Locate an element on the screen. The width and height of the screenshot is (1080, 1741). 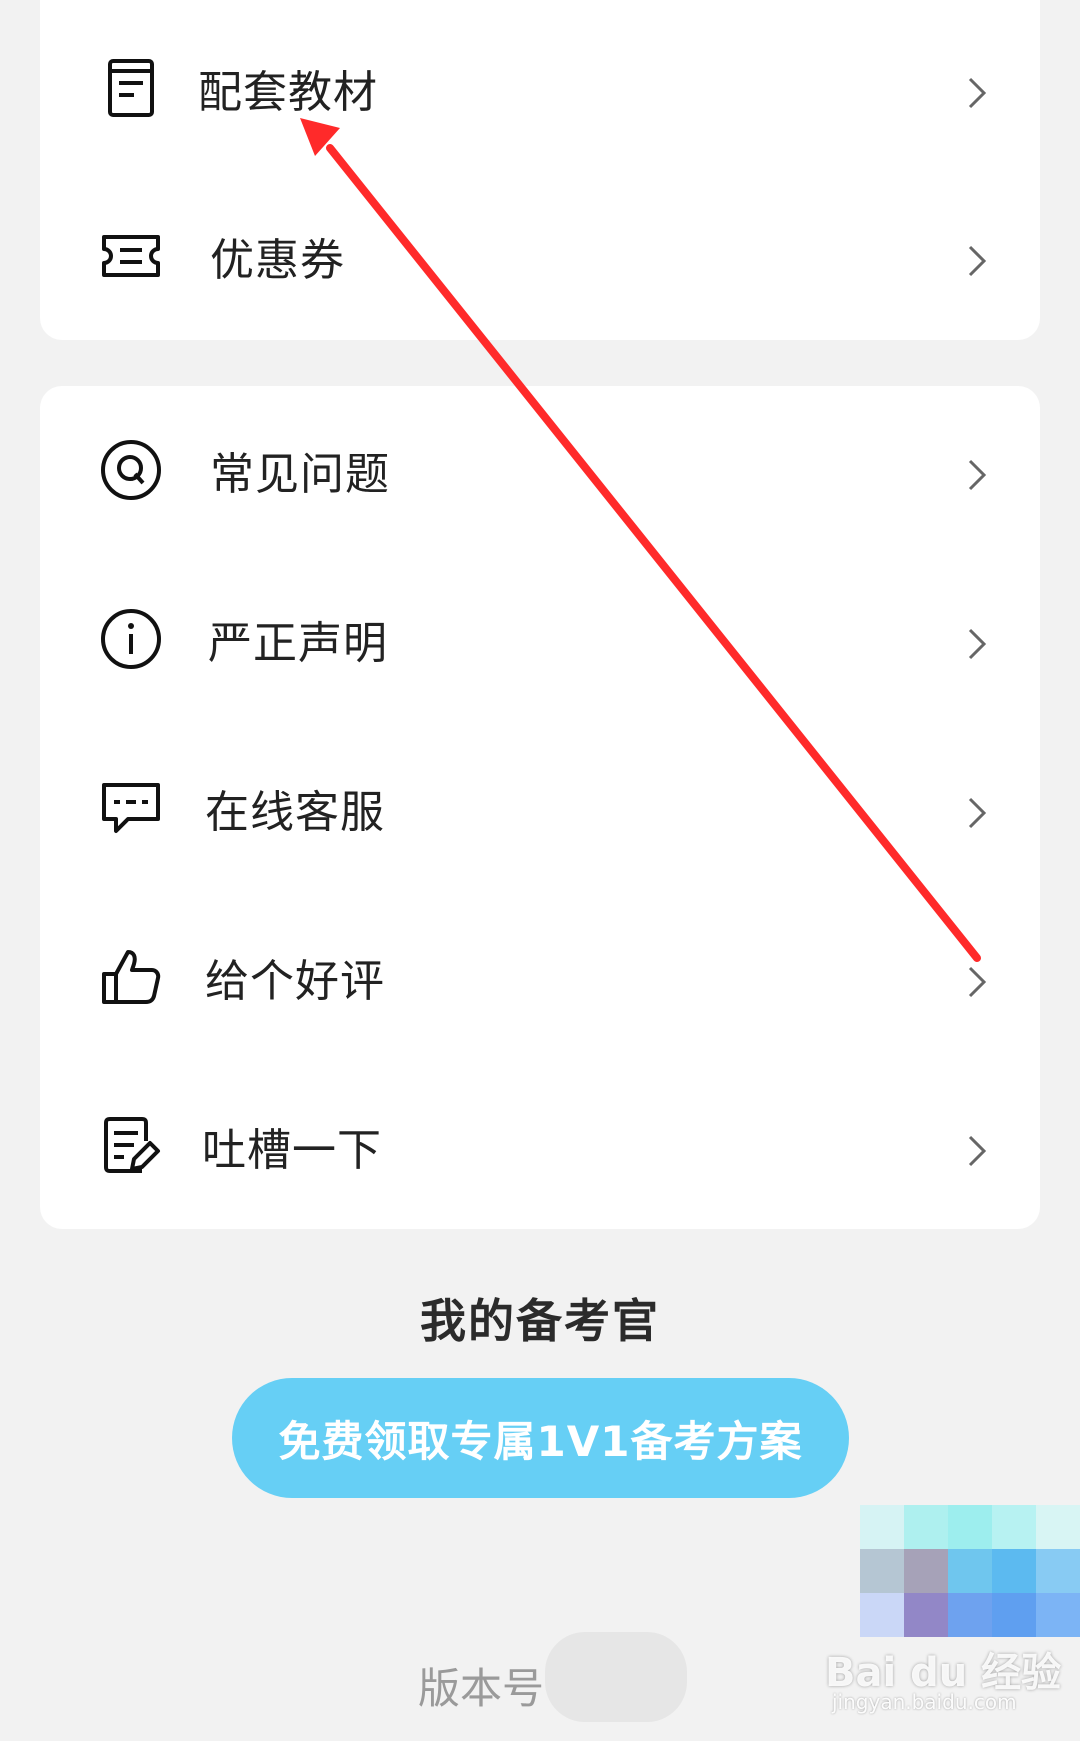
menu-item-textbook: 配套教材 is located at coordinates (540, 88).